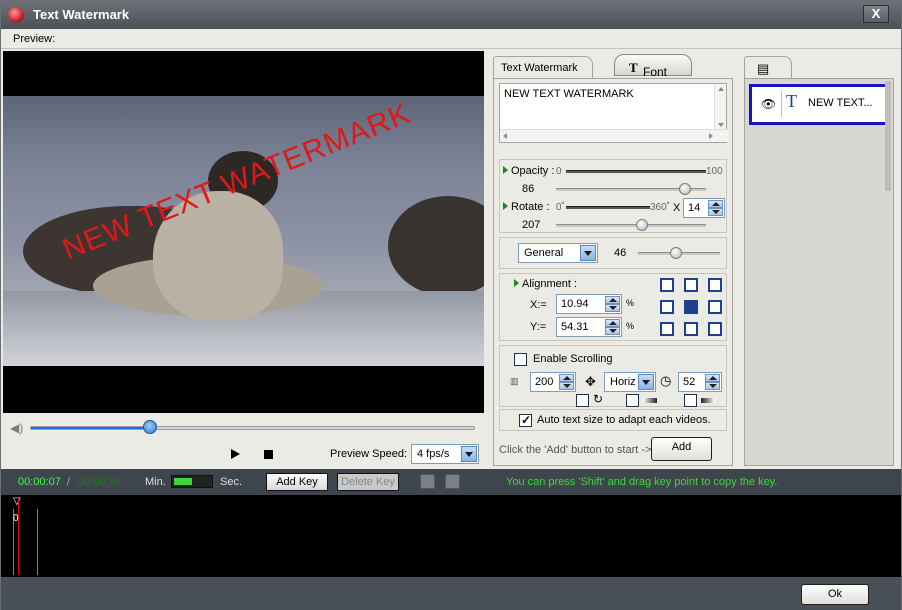  Describe the element at coordinates (544, 382) in the screenshot. I see `scroll-speed-value: 200` at that location.